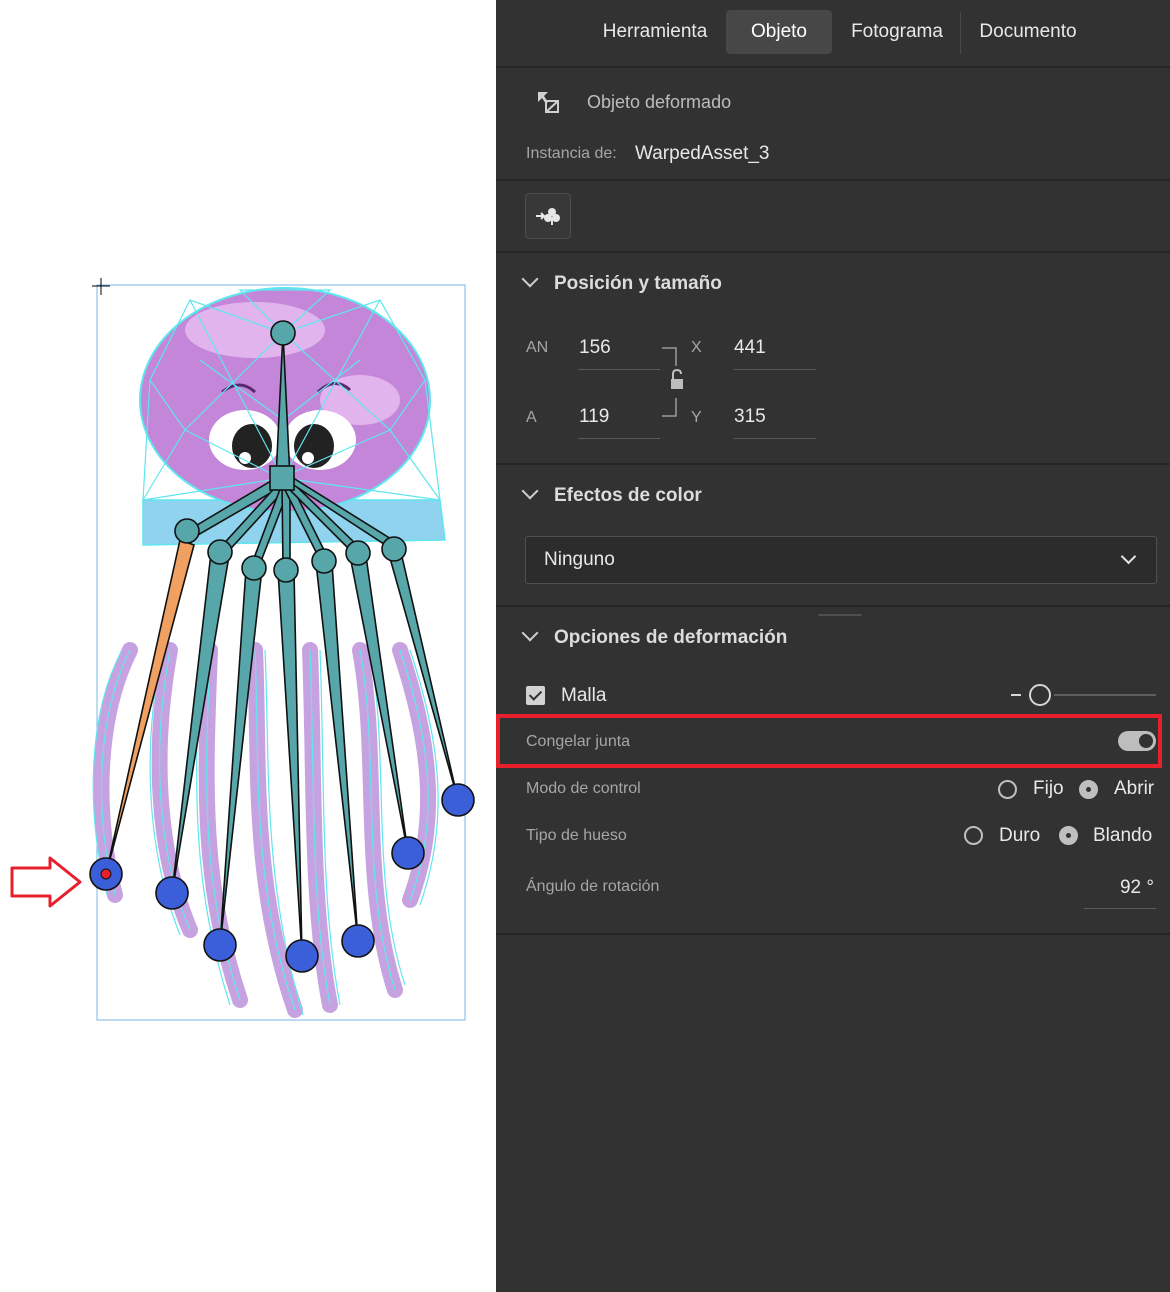  What do you see at coordinates (1088, 789) in the screenshot?
I see `control-mode-abrir-radio` at bounding box center [1088, 789].